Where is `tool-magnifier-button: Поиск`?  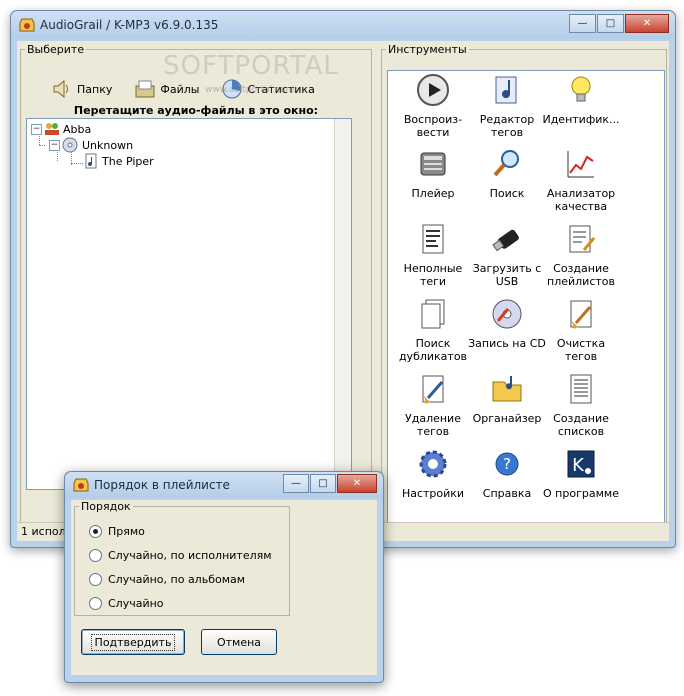
tool-magnifier-button: Поиск is located at coordinates (507, 173).